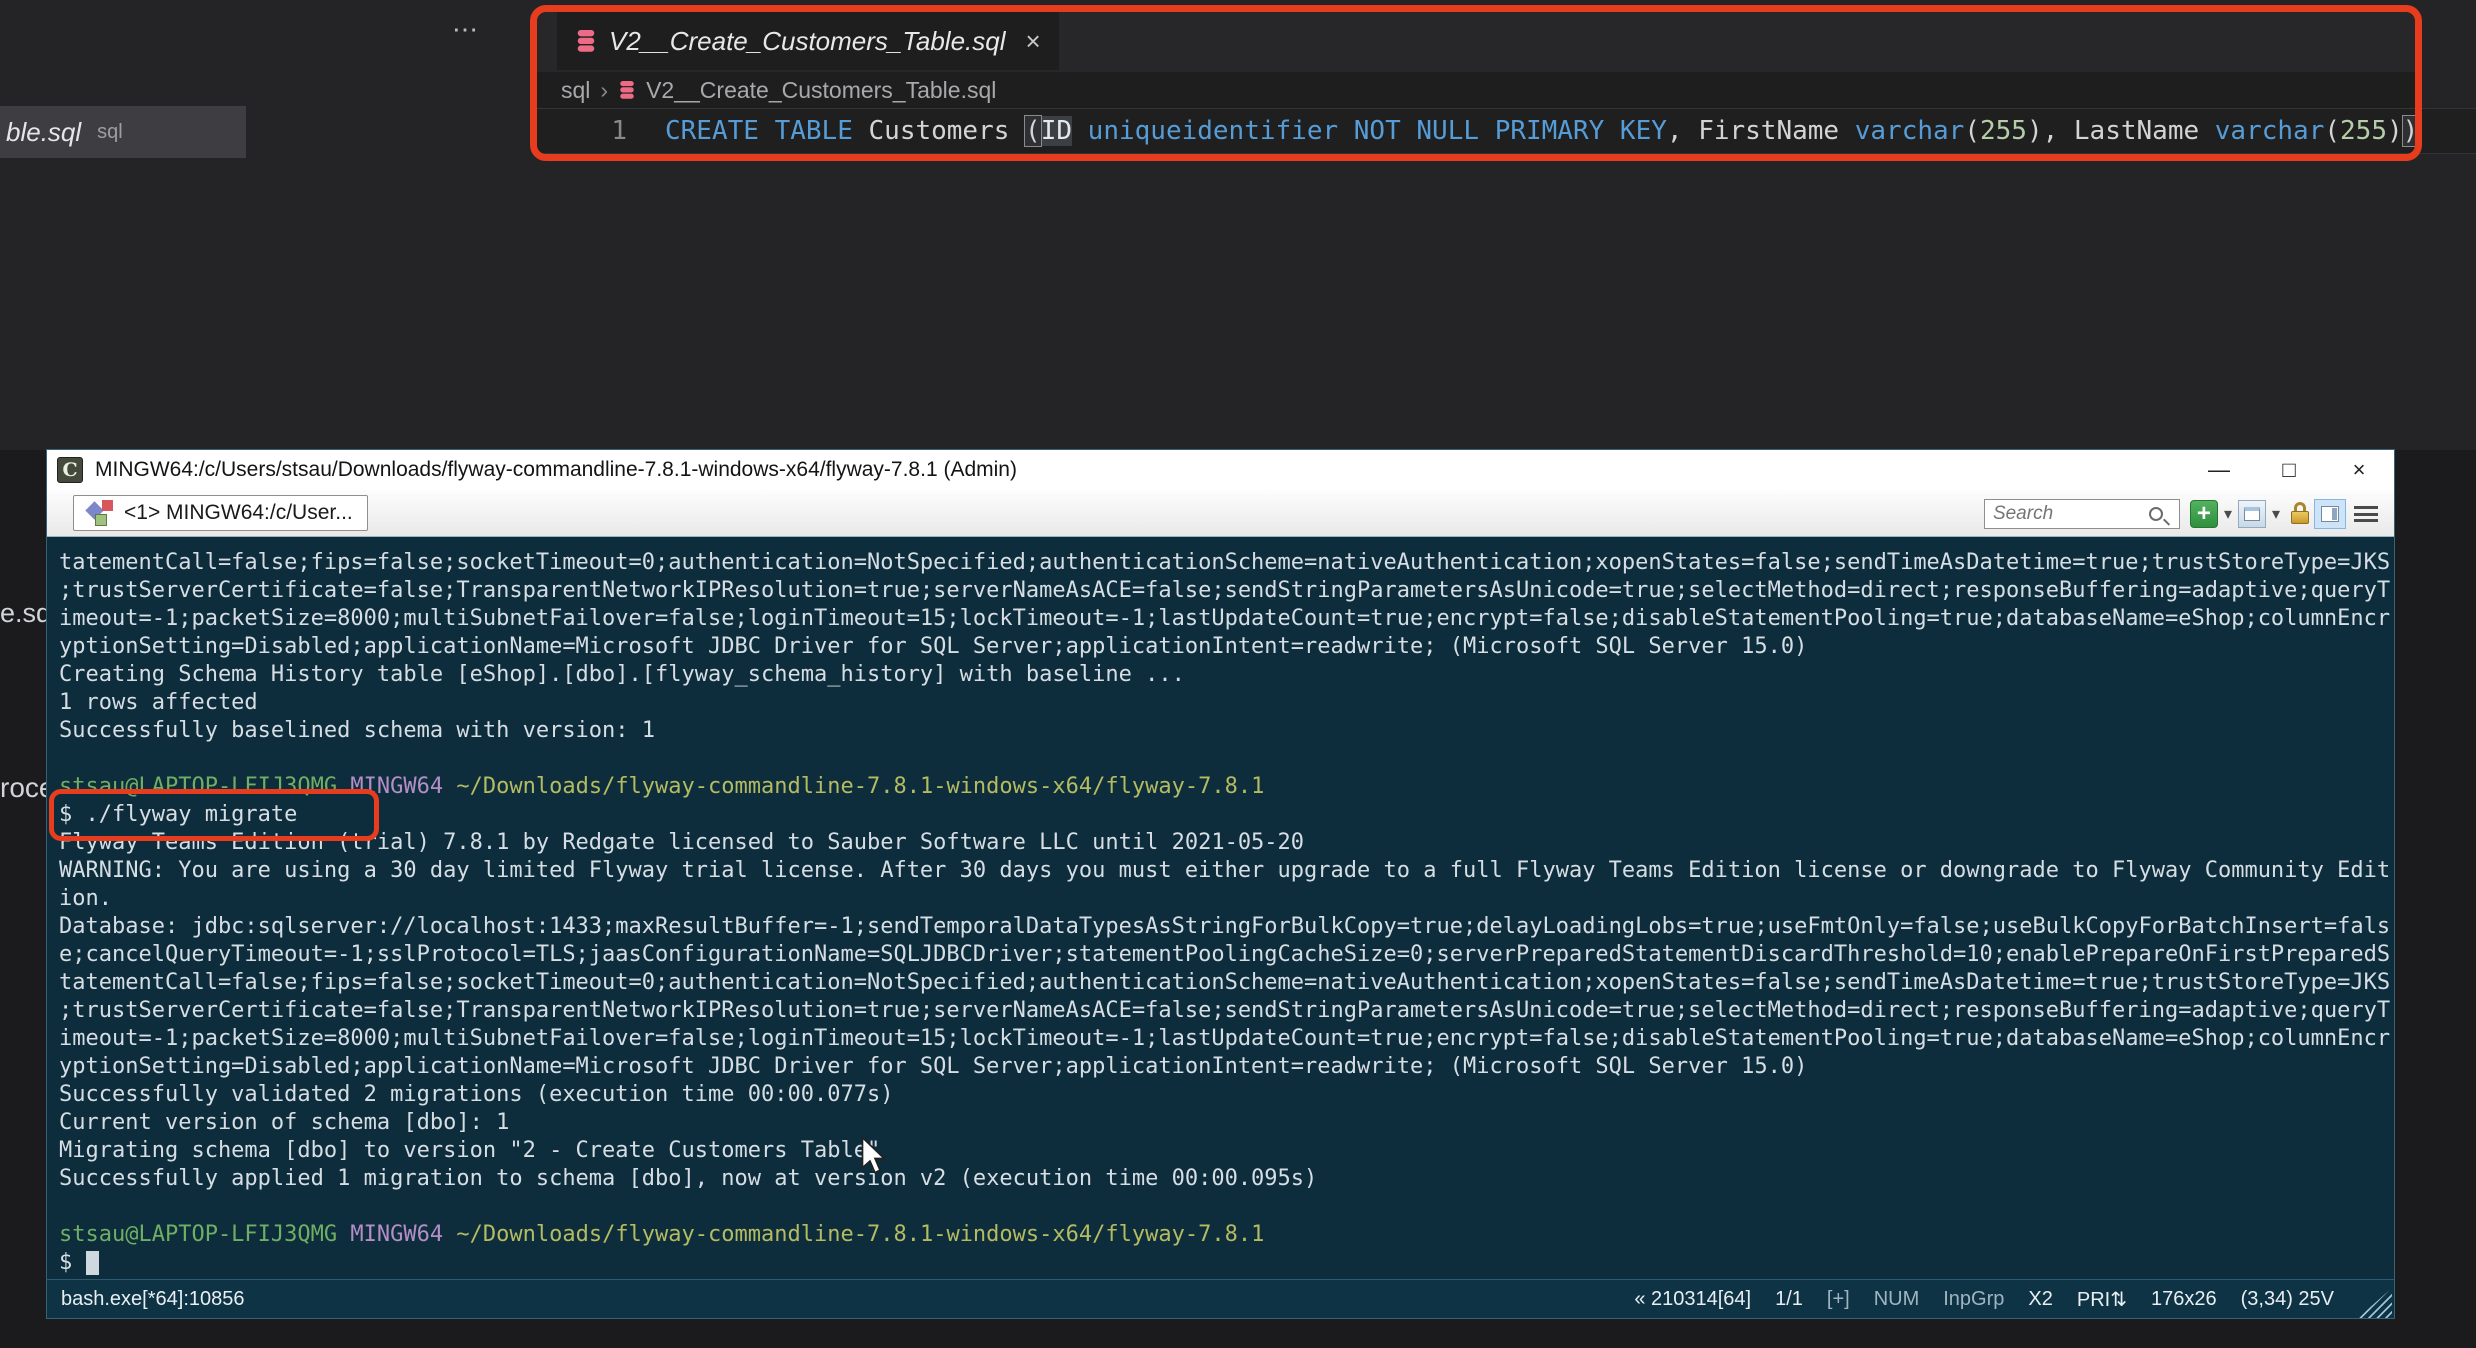  Describe the element at coordinates (2289, 470) in the screenshot. I see `maximize-button: □` at that location.